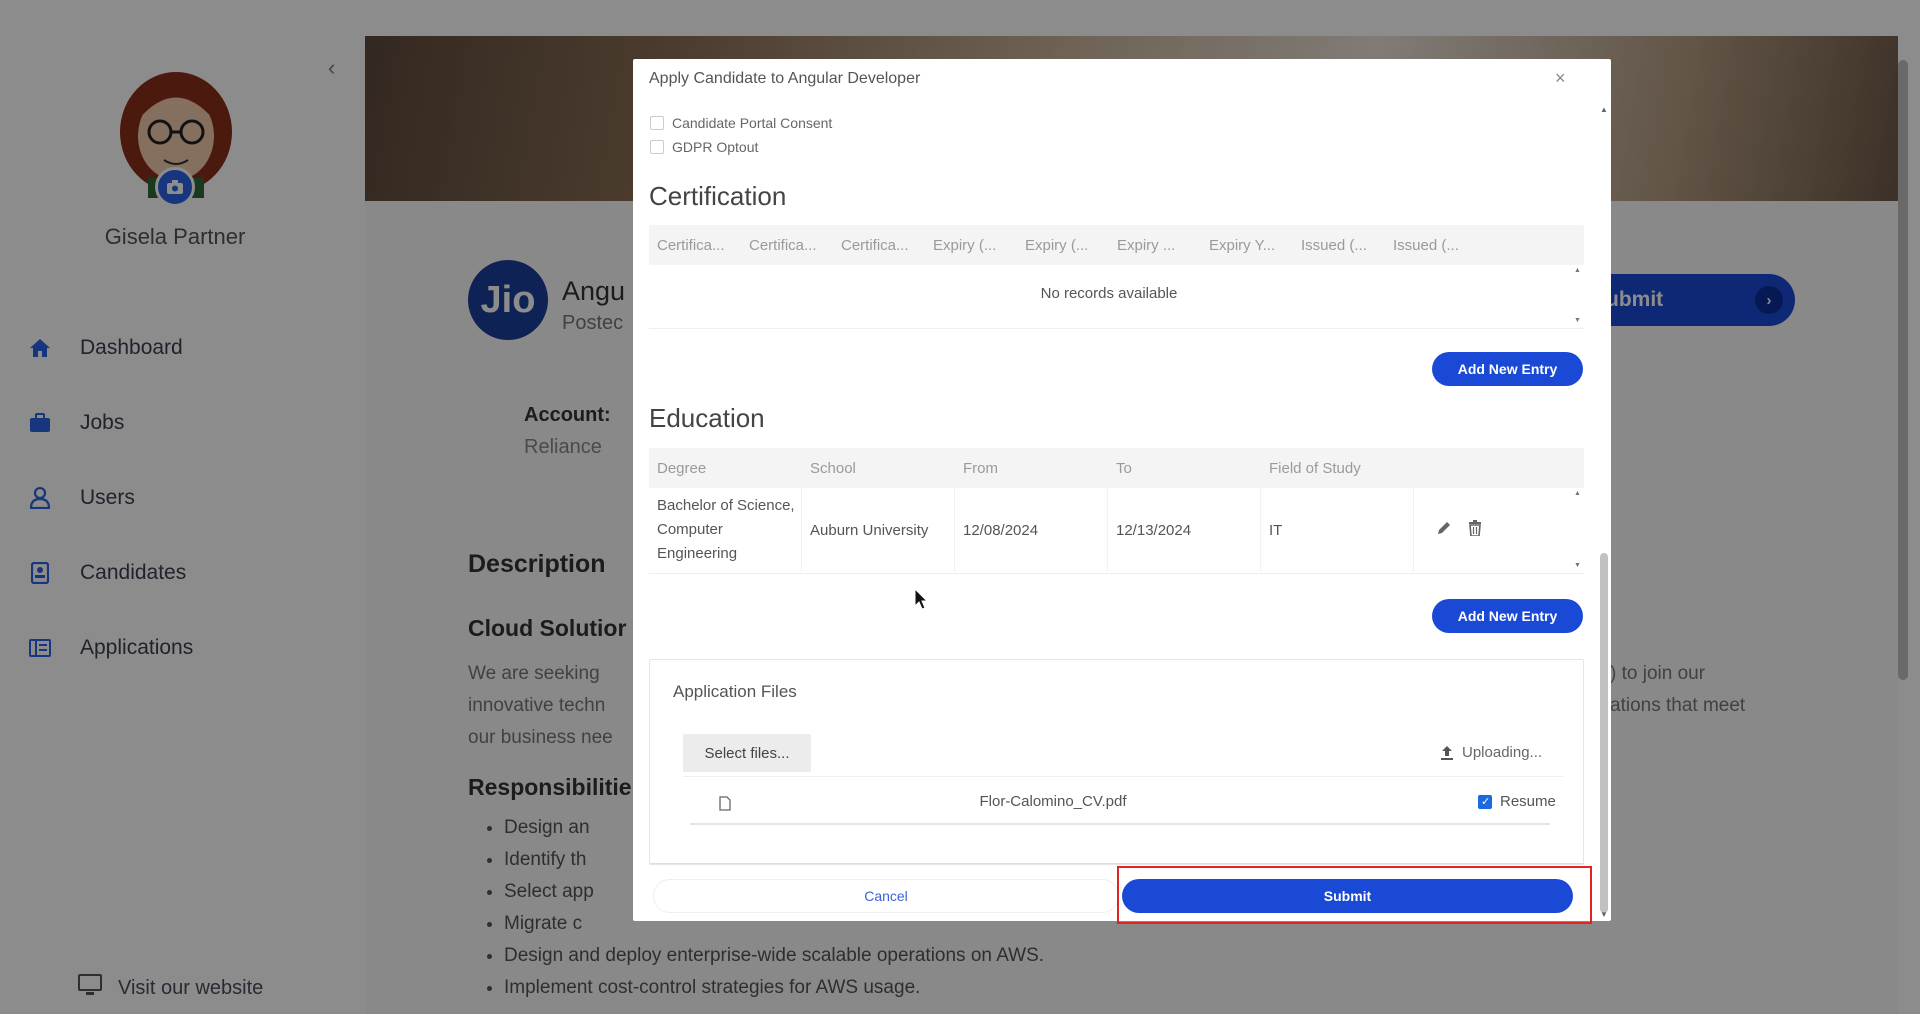 This screenshot has width=1920, height=1014. I want to click on column-header: To, so click(1184, 468).